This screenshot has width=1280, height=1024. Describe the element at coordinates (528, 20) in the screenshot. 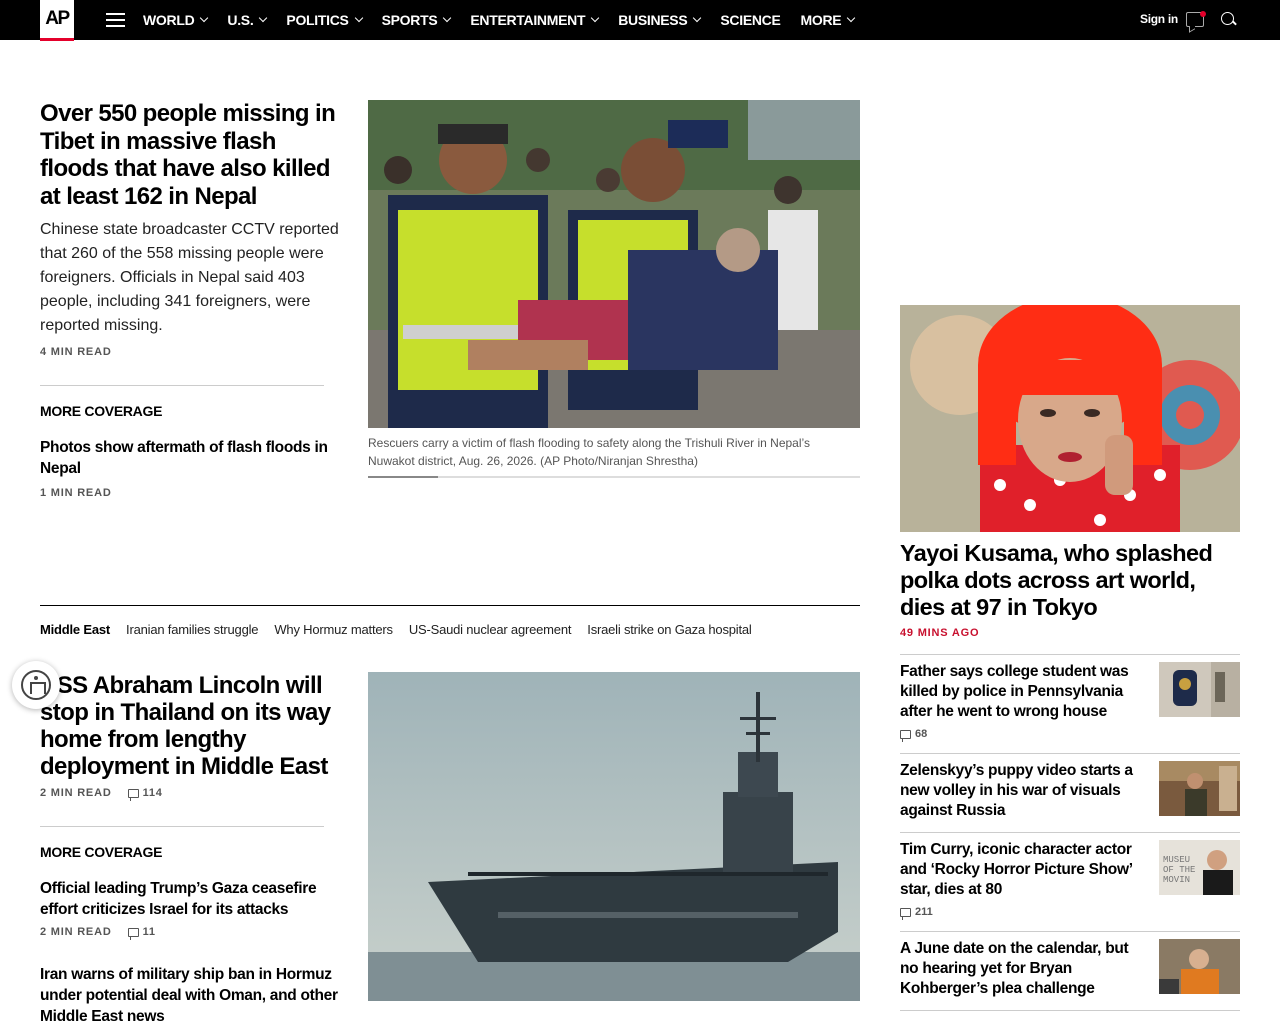

I see `nav-label: ENTERTAINMENT` at that location.